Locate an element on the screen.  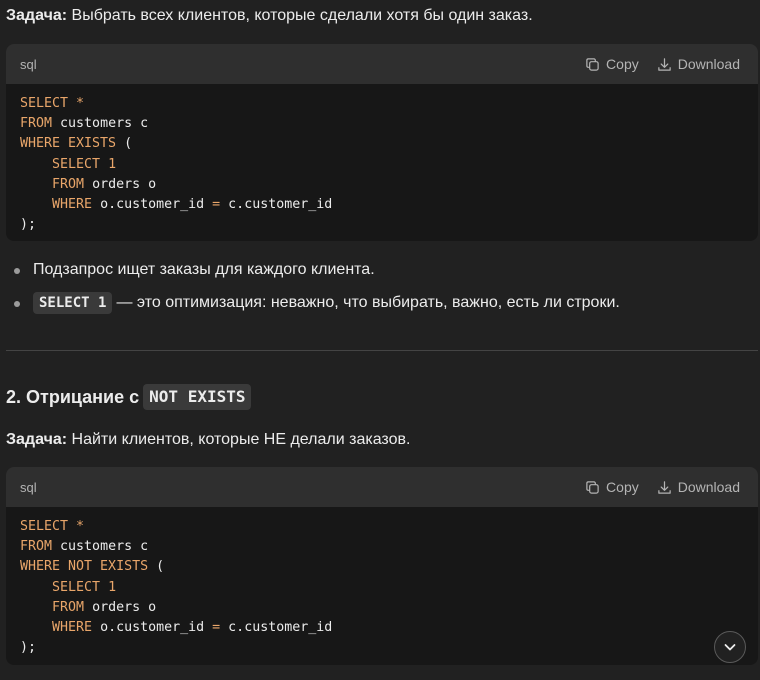
task-2-label: Задача: is located at coordinates (37, 439).